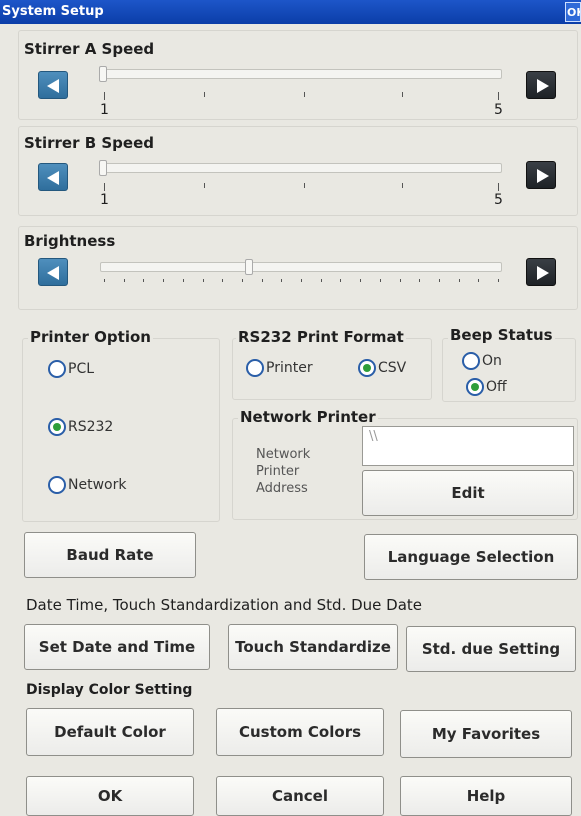 The image size is (581, 816). I want to click on stirrer-a-slider-thumb, so click(103, 74).